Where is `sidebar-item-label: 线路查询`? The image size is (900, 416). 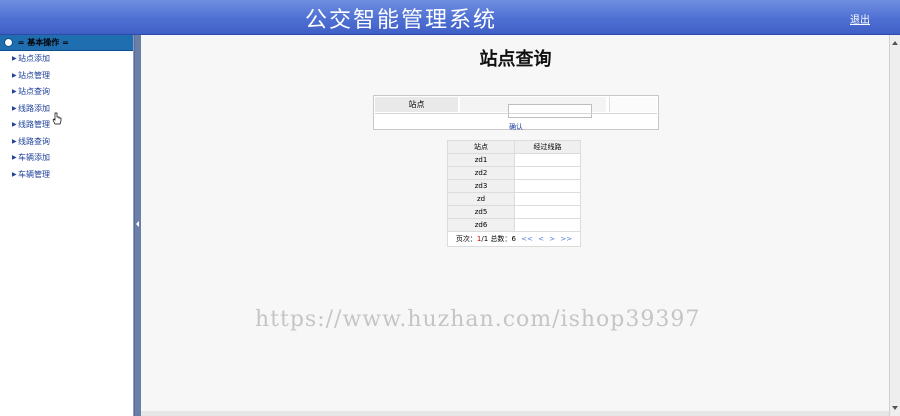 sidebar-item-label: 线路查询 is located at coordinates (34, 141).